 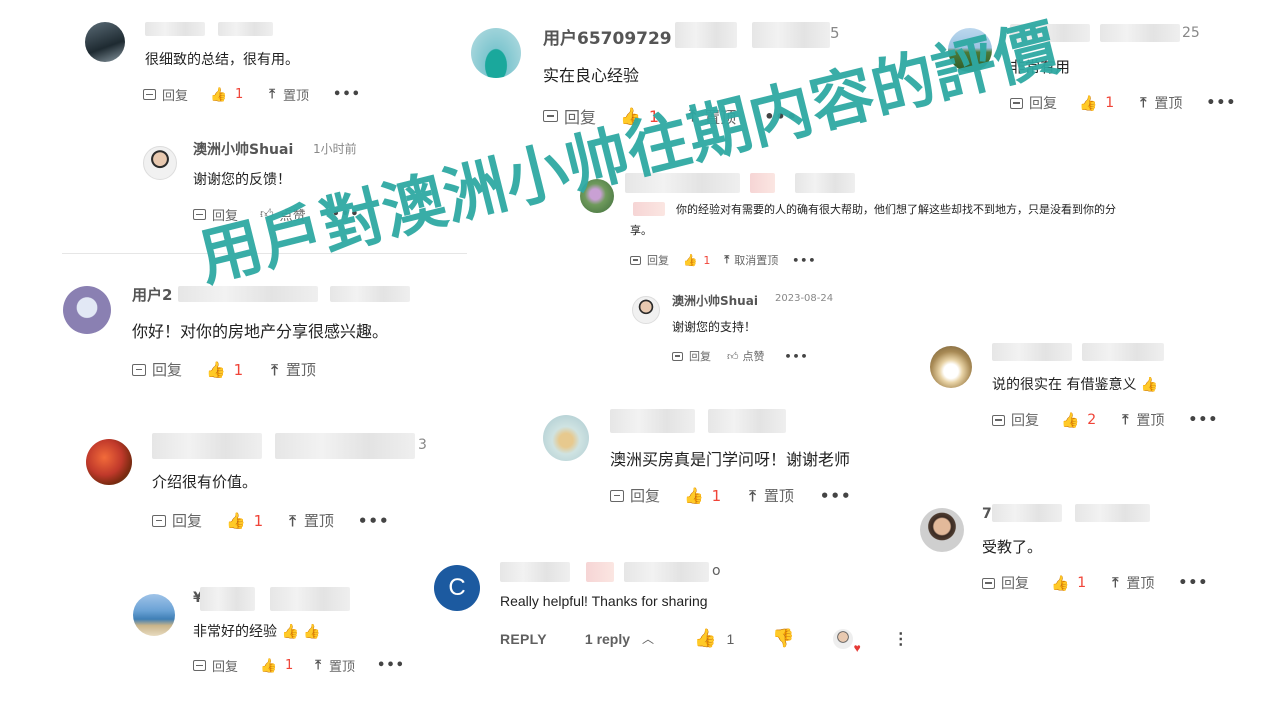 What do you see at coordinates (846, 641) in the screenshot?
I see `creator-heart-icon: ♥` at bounding box center [846, 641].